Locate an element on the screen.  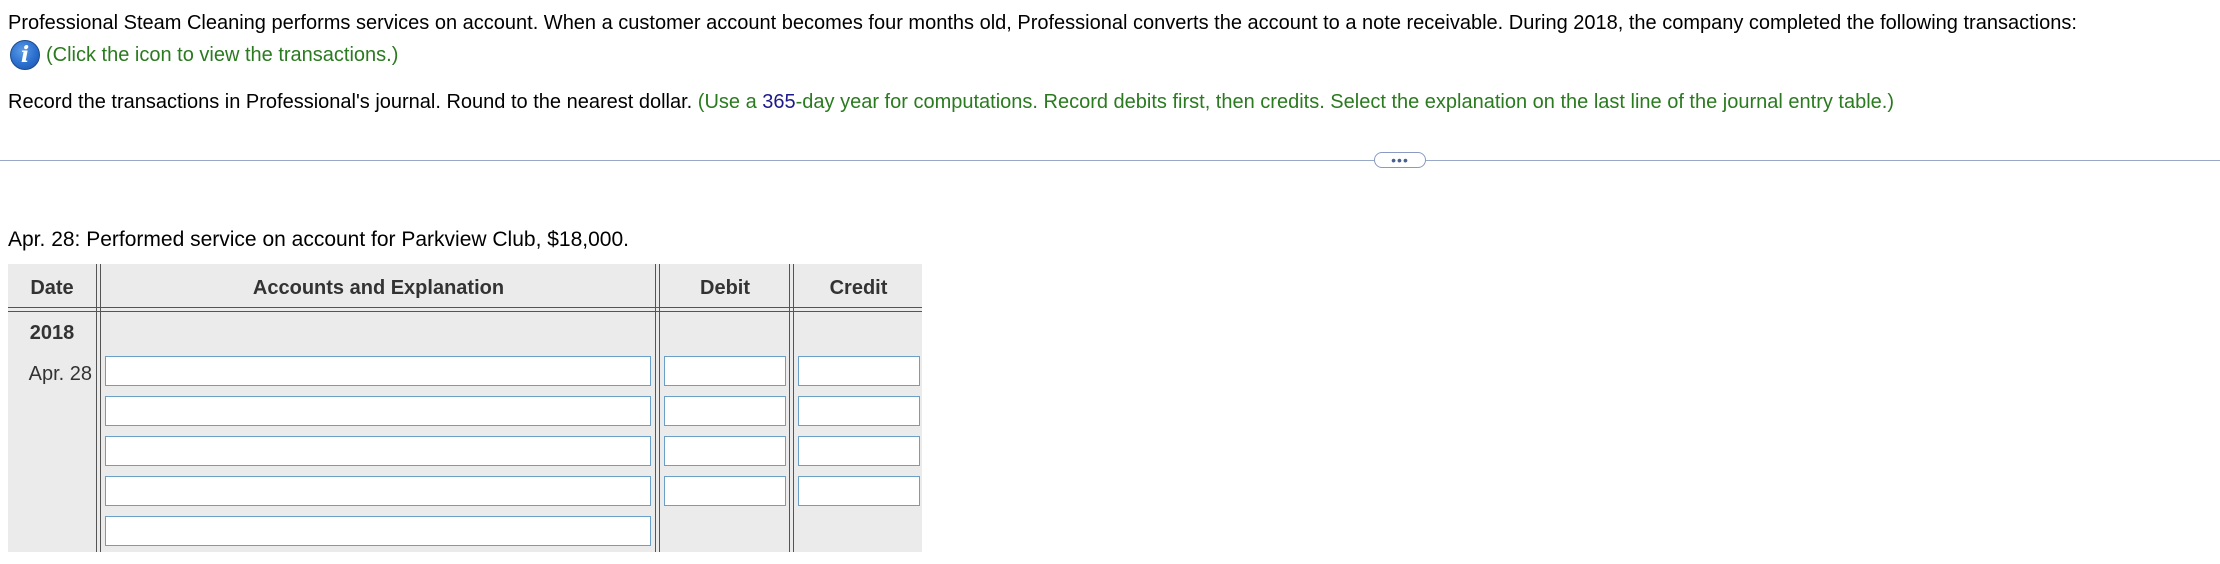
debit-column-header: Debit is located at coordinates (725, 287).